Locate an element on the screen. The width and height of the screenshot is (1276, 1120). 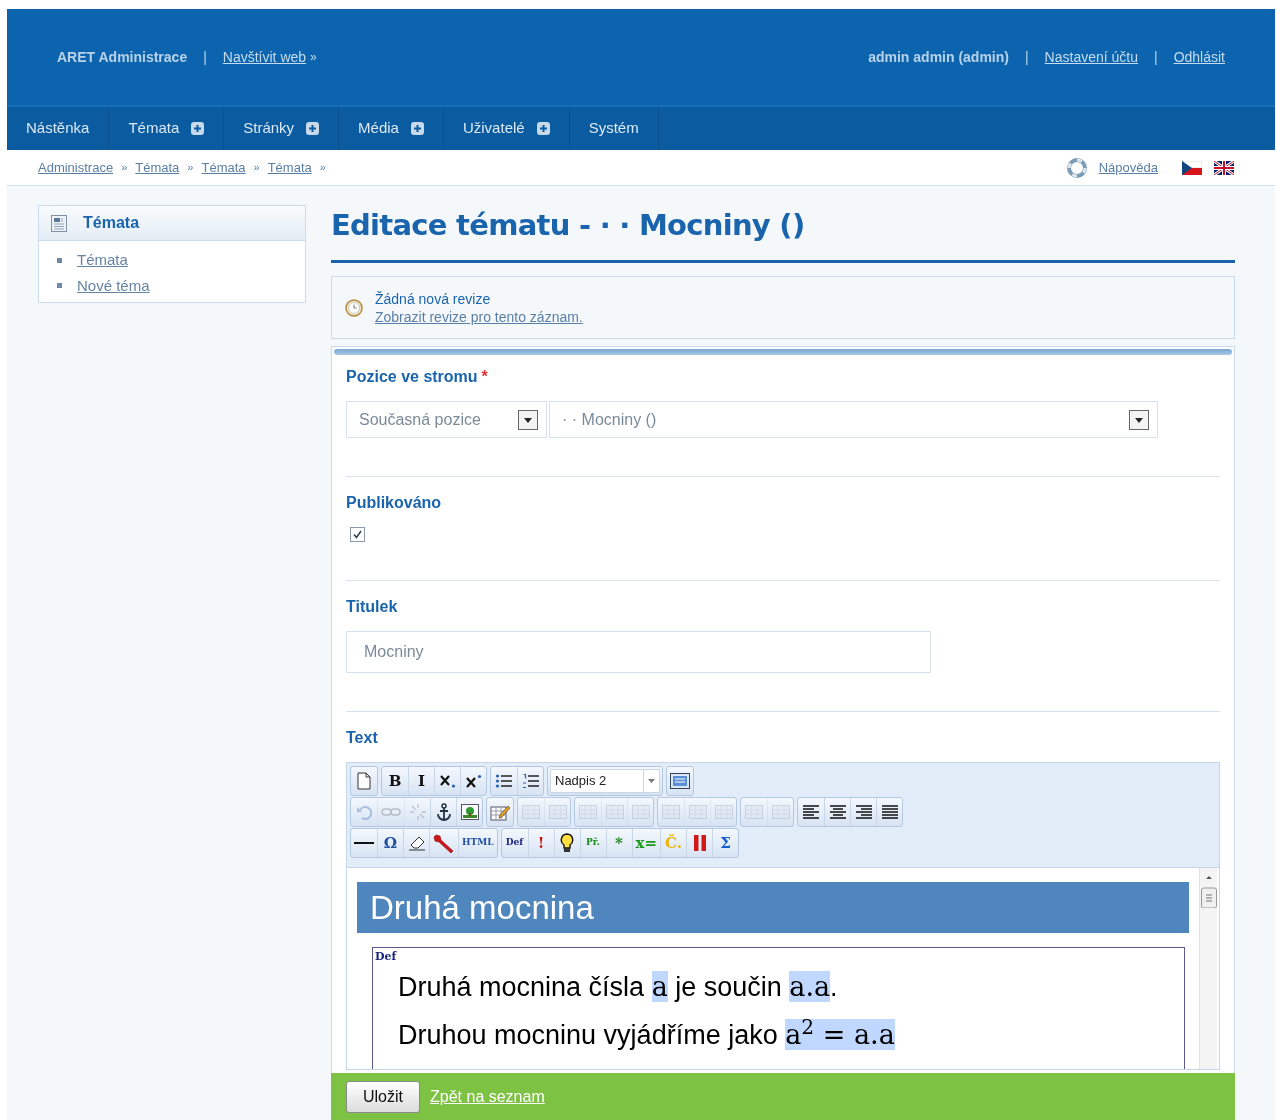
light-bulb-icon is located at coordinates (567, 843).